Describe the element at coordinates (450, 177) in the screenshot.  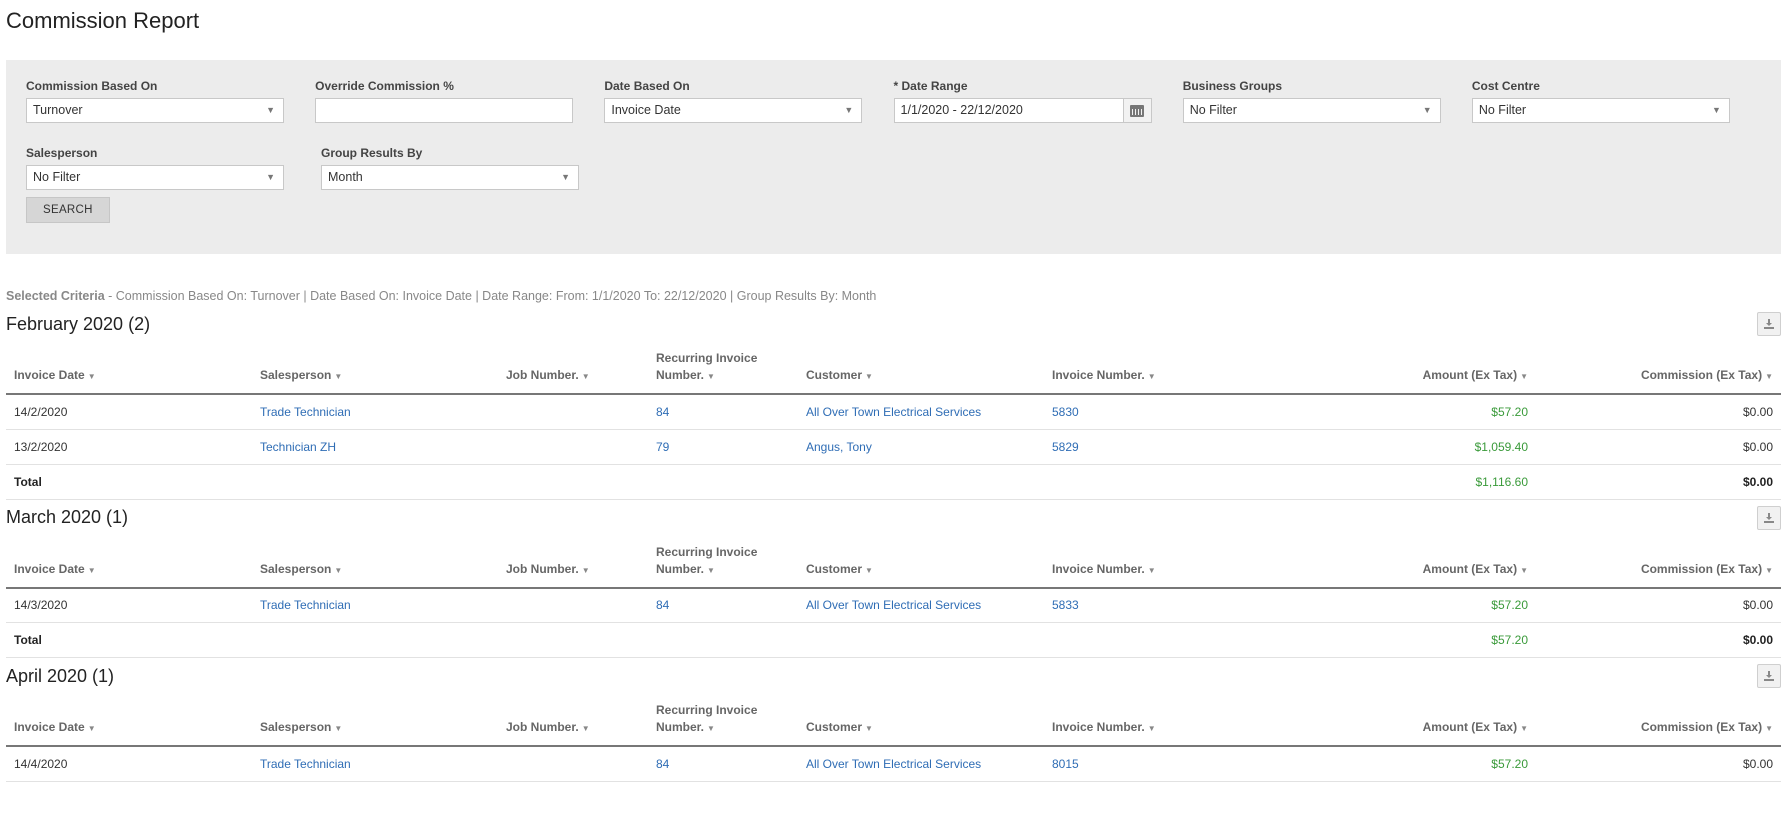
I see `group-results-by-select: Month ▼` at that location.